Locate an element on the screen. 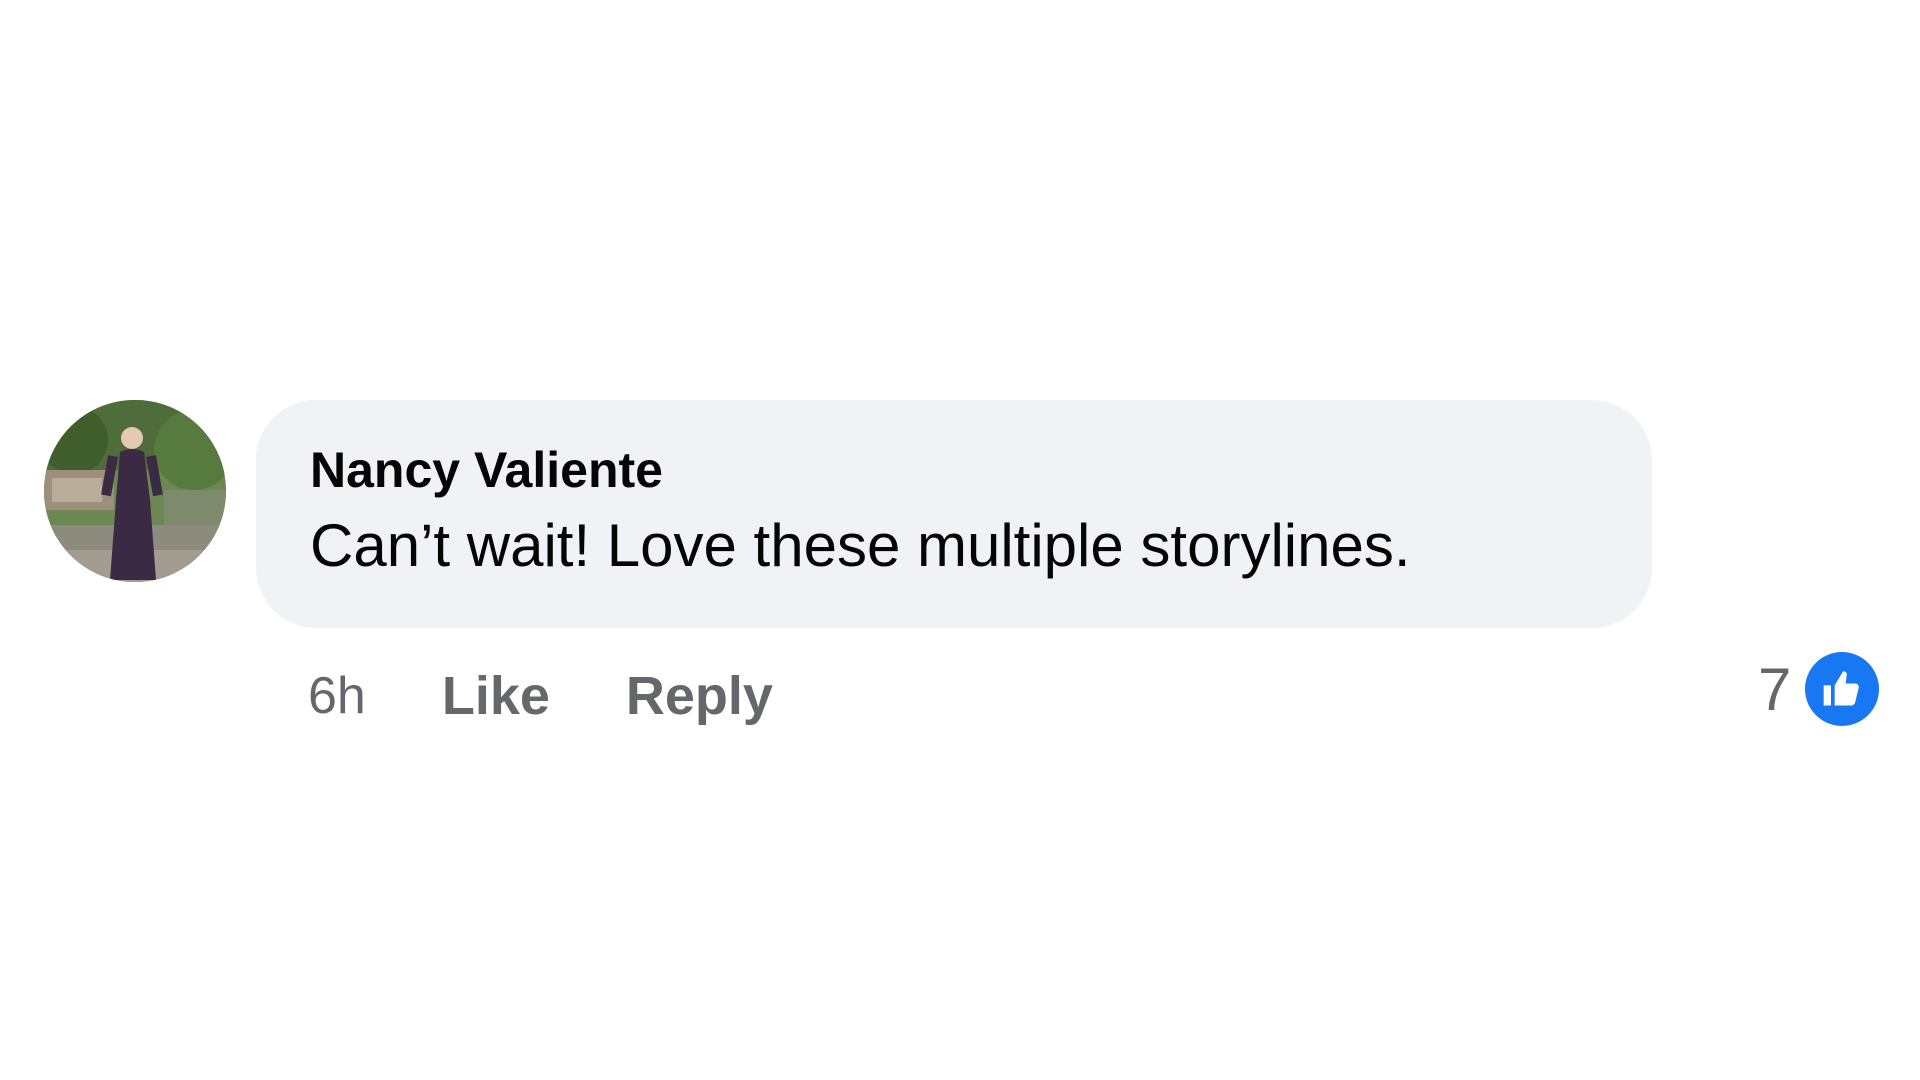 This screenshot has height=1080, width=1920. profile-photo-icon is located at coordinates (135, 491).